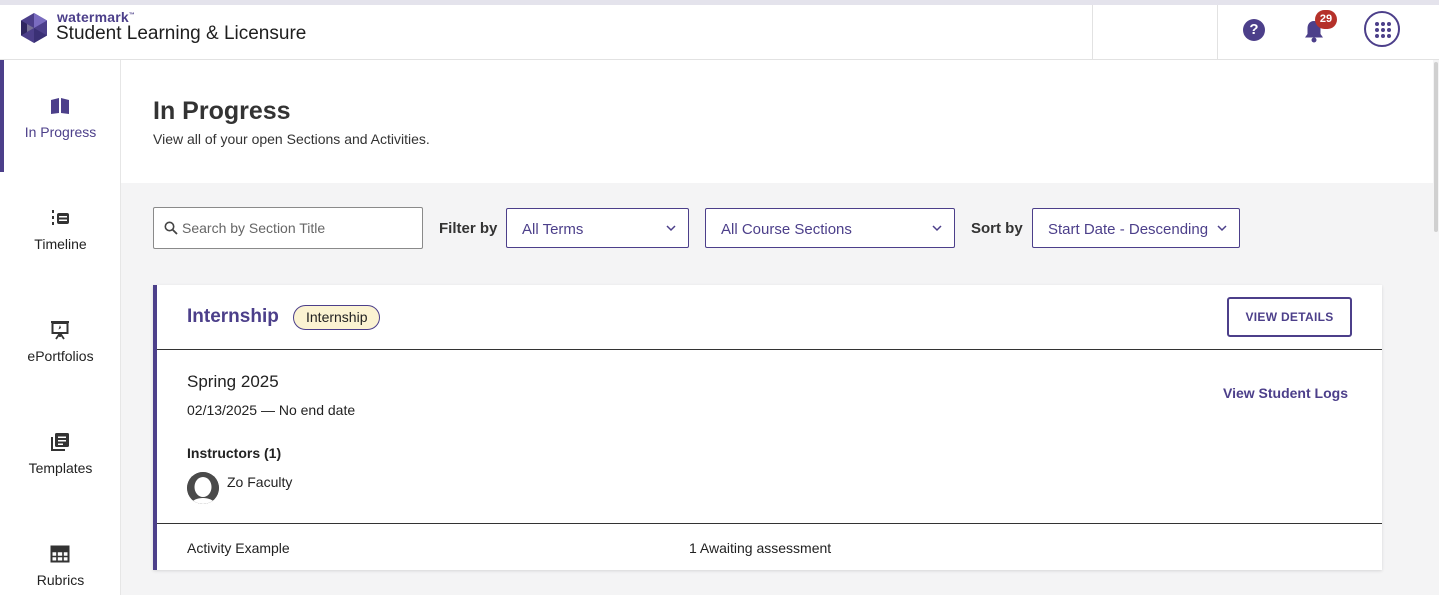  I want to click on avatar, so click(203, 488).